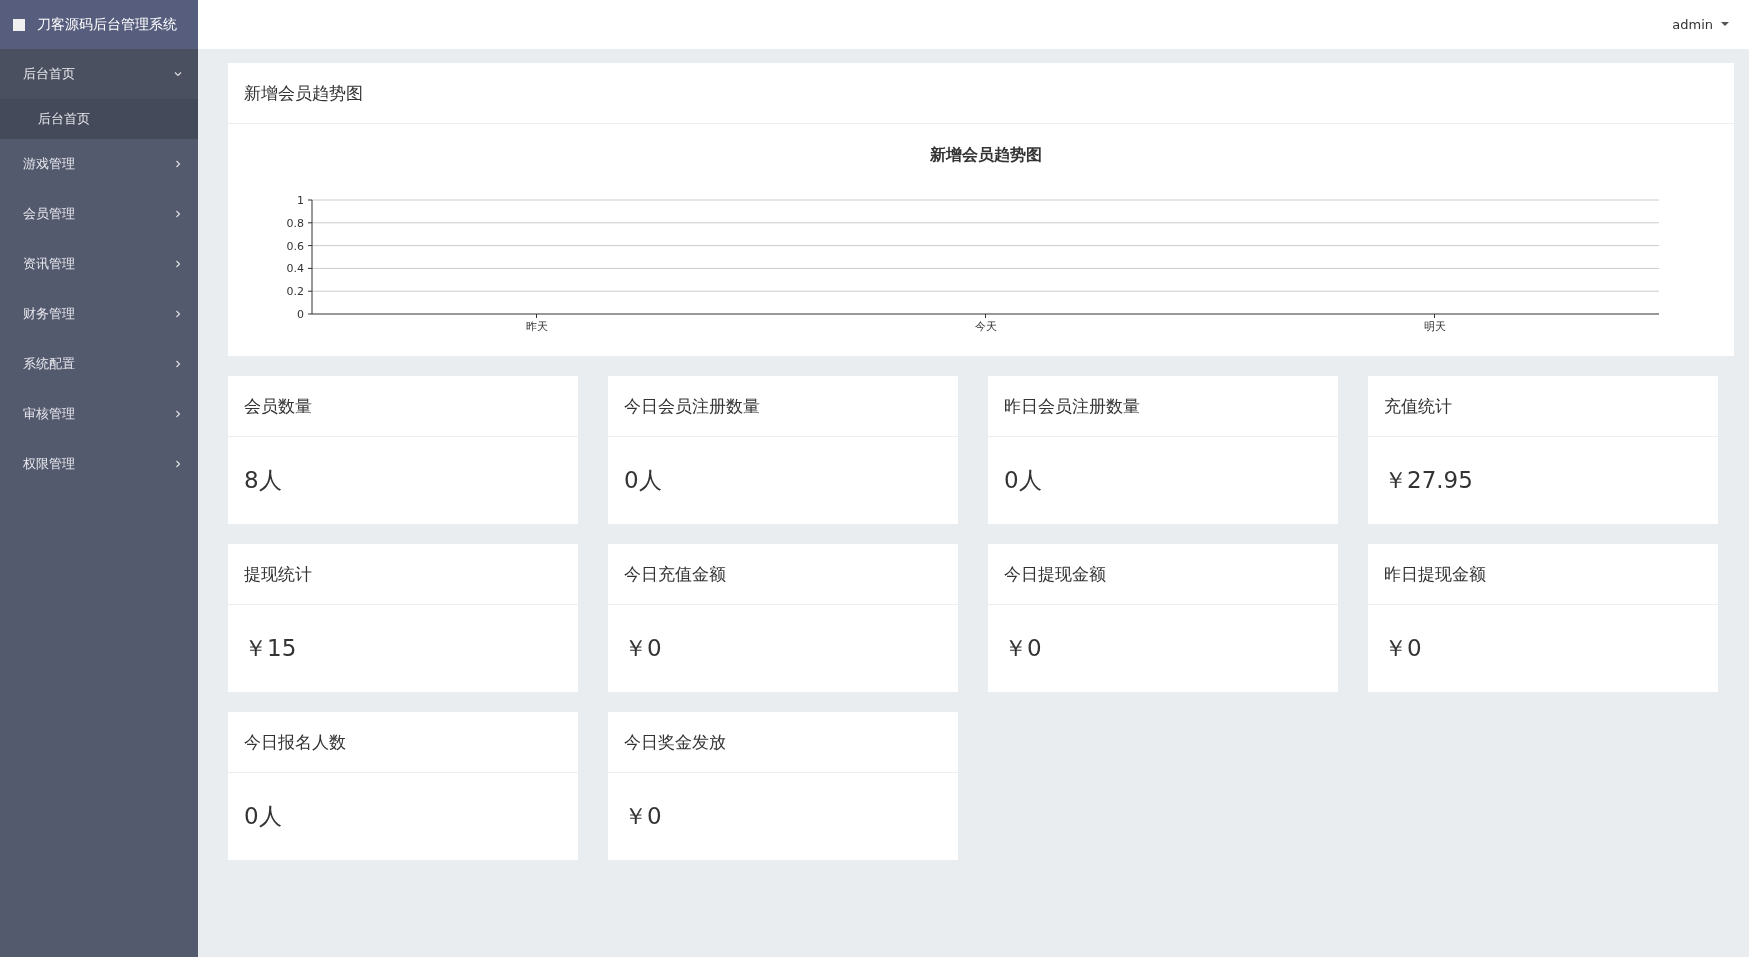 The width and height of the screenshot is (1749, 957). I want to click on sidebar-item: 资讯管理, so click(99, 264).